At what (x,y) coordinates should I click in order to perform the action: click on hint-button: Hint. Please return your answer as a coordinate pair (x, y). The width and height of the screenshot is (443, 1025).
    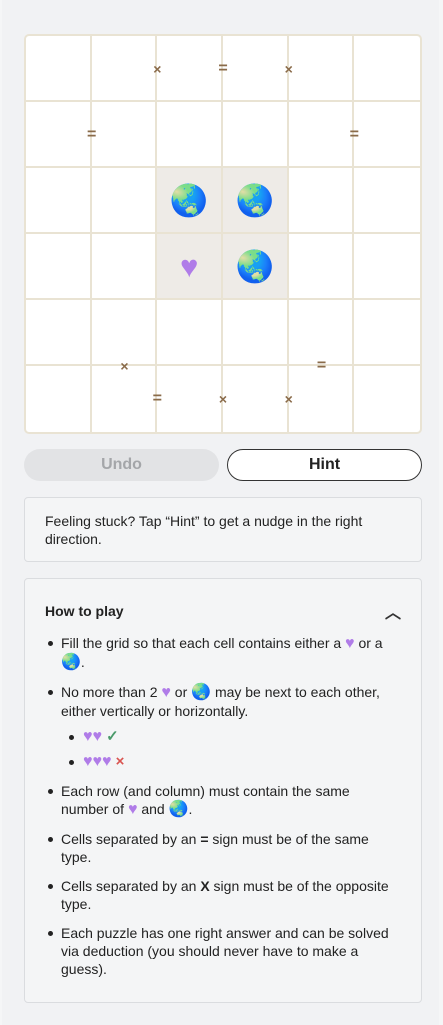
    Looking at the image, I should click on (324, 465).